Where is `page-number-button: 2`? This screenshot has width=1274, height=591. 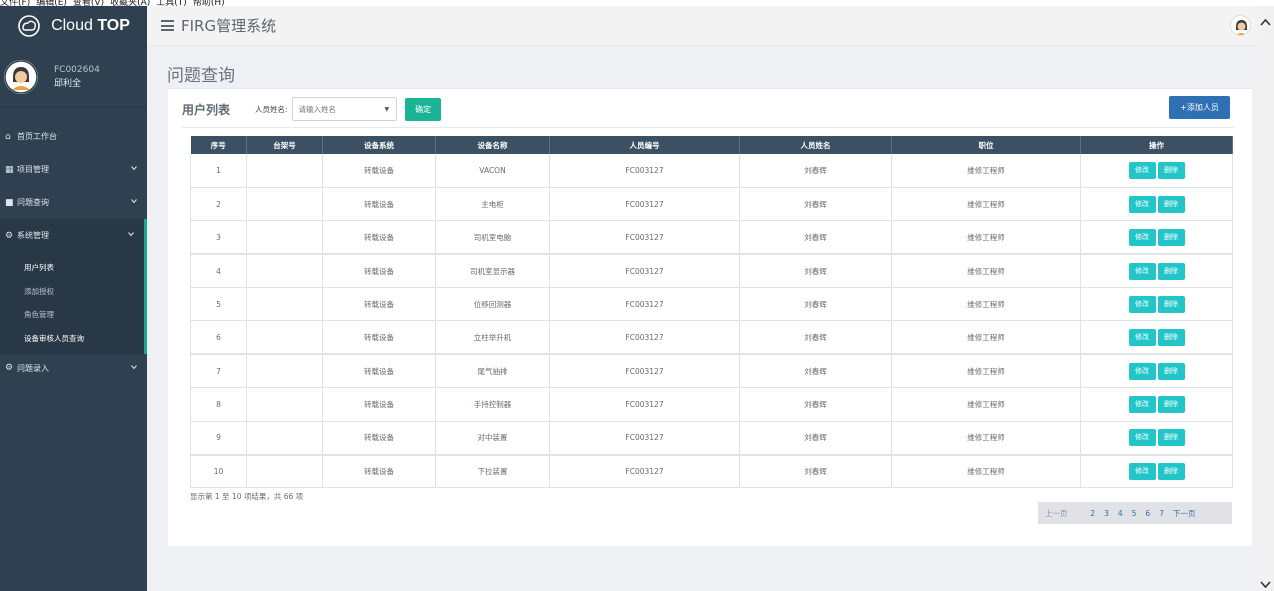
page-number-button: 2 is located at coordinates (1092, 513).